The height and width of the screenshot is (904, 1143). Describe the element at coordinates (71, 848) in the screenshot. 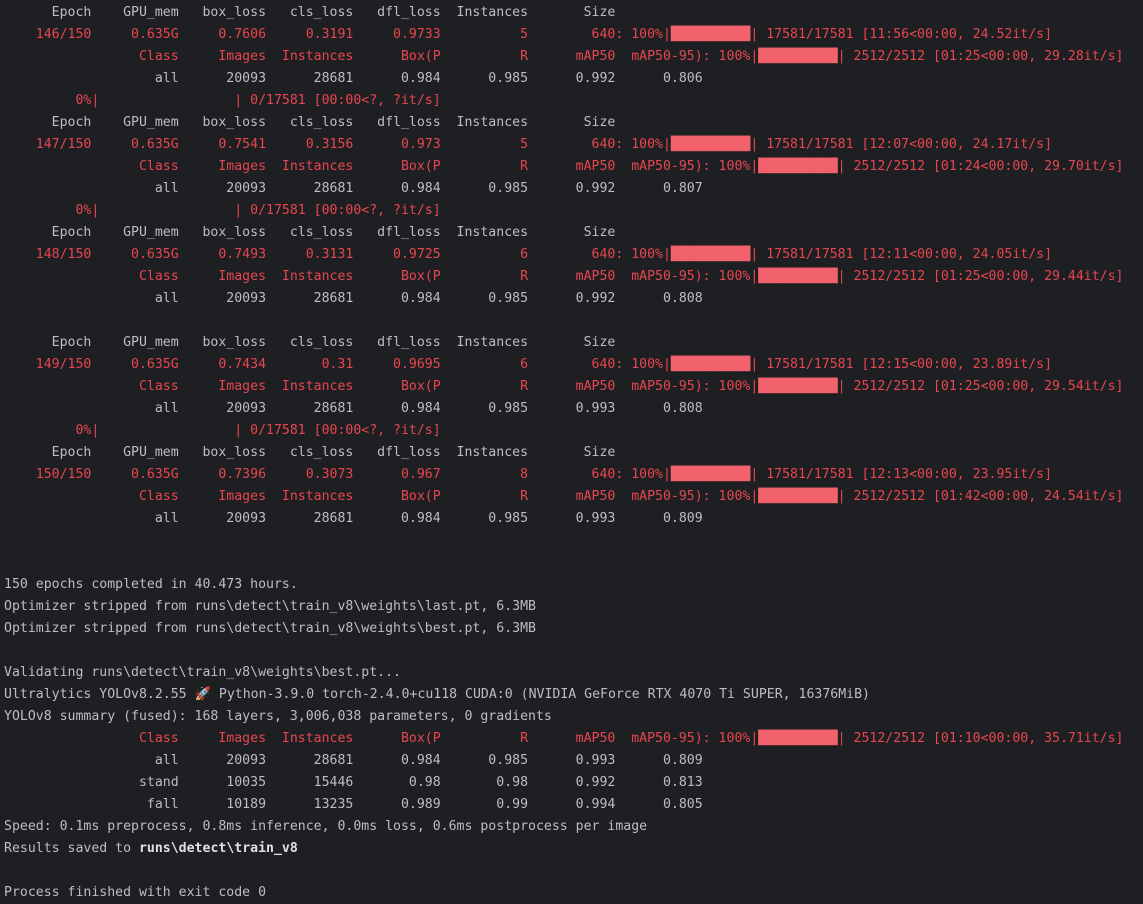

I see `results-saved-label: Results saved to` at that location.